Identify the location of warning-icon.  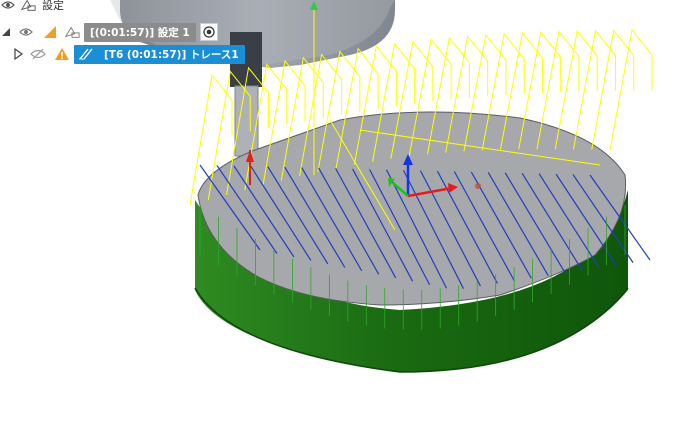
(62, 54).